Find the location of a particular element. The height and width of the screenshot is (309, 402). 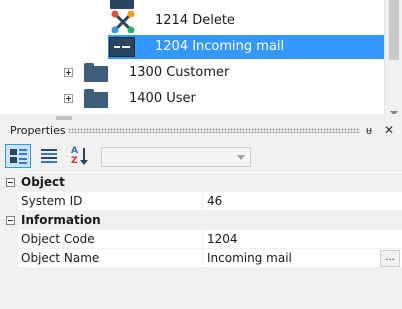

splitter-grip is located at coordinates (64, 118).